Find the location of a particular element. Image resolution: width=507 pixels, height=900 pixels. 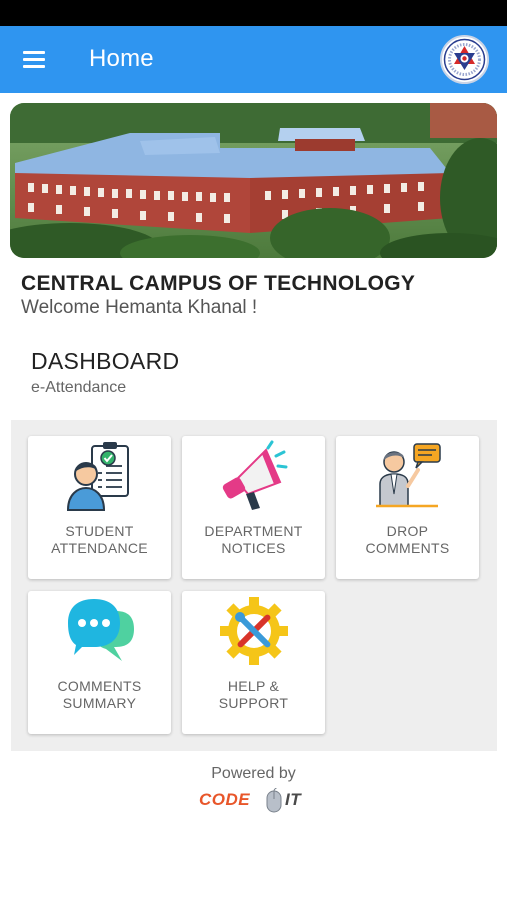

hamburger-menu-icon is located at coordinates (35, 60).